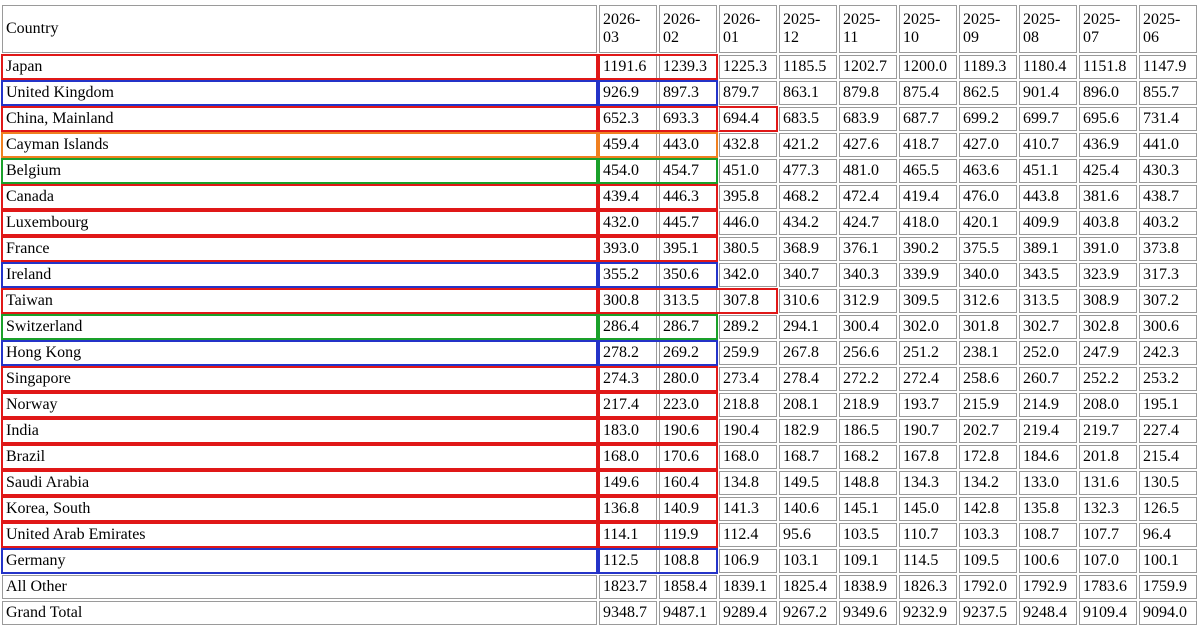 This screenshot has height=634, width=1200. Describe the element at coordinates (808, 509) in the screenshot. I see `value-cell: 140.6` at that location.